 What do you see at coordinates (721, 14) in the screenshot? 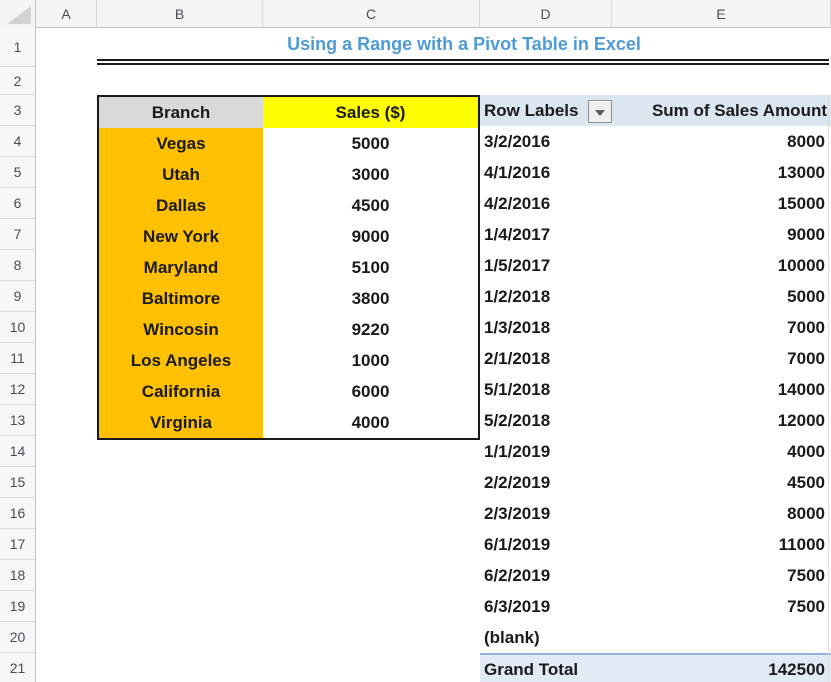
I see `column-header-e: E` at bounding box center [721, 14].